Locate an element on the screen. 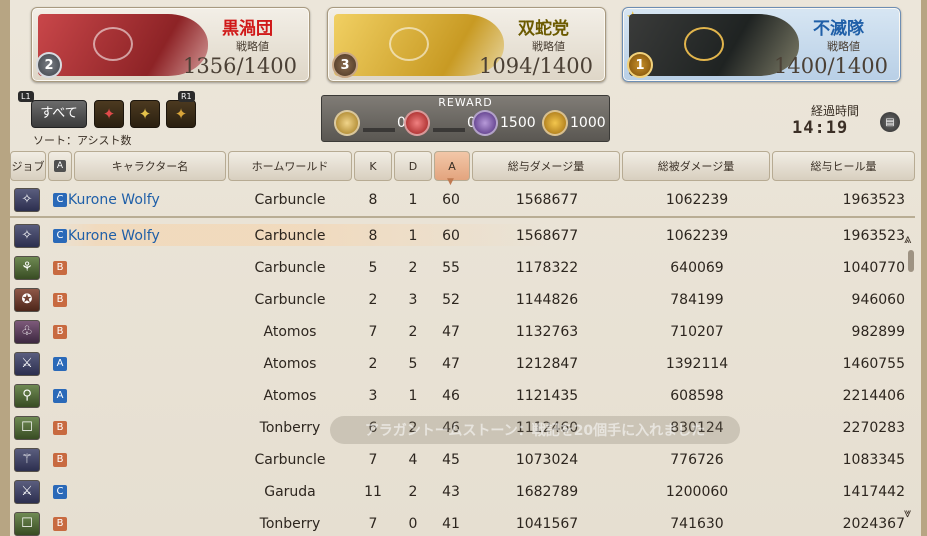  healing: 1040770 is located at coordinates (873, 268).